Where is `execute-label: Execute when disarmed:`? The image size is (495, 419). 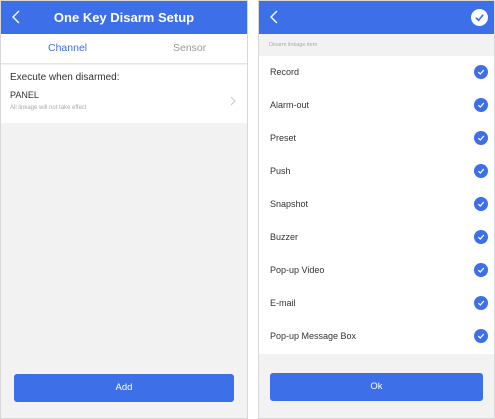
execute-label: Execute when disarmed: is located at coordinates (65, 77).